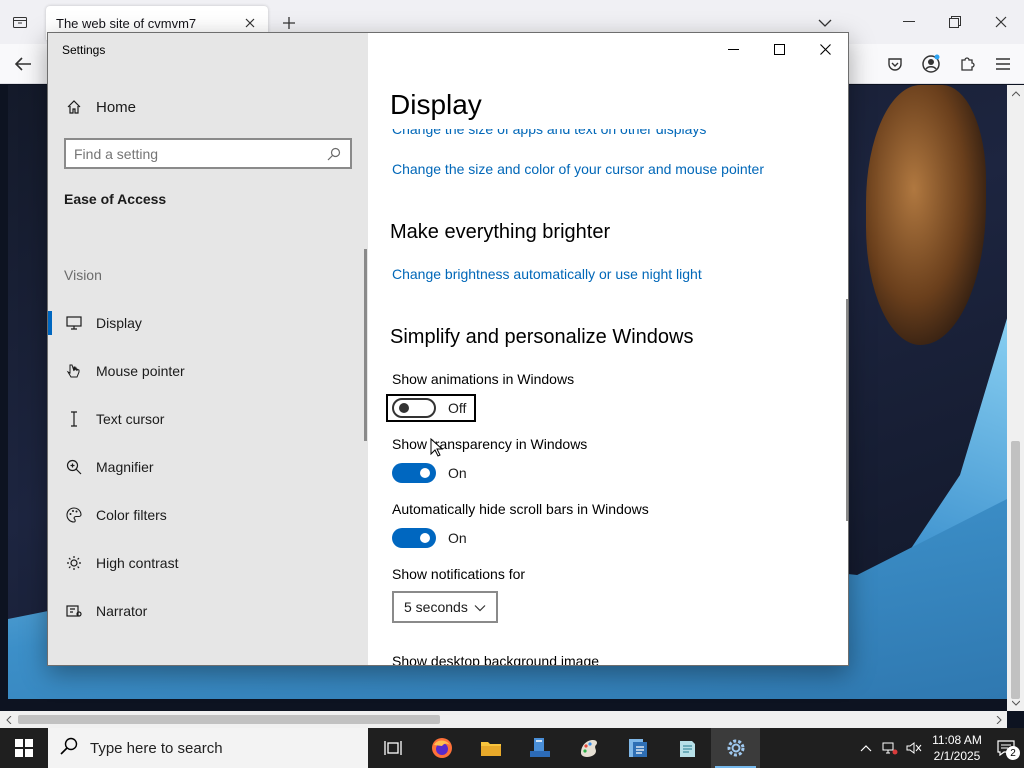 This screenshot has width=1024, height=768. I want to click on sun-icon, so click(74, 563).